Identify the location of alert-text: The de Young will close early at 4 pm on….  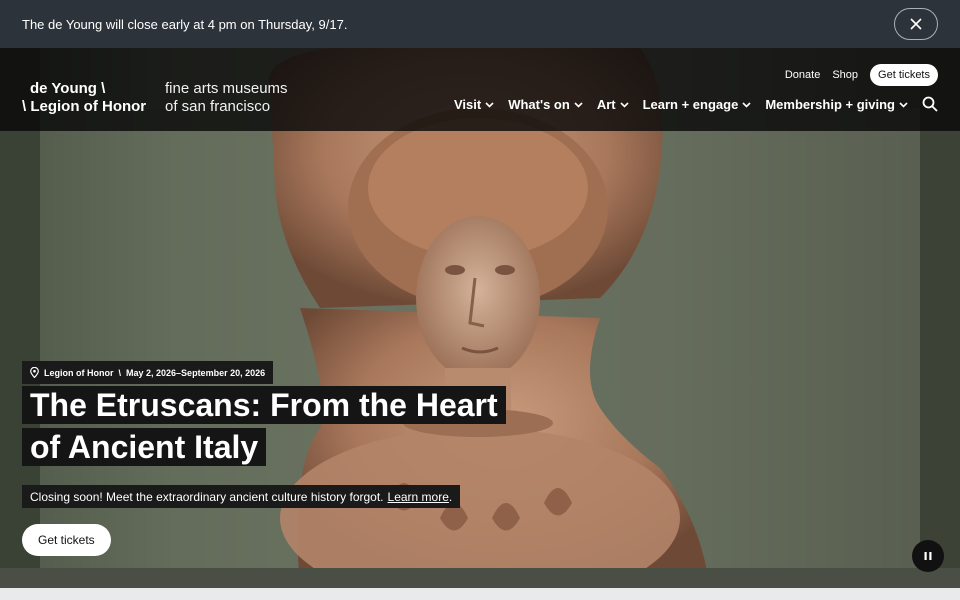
(185, 24).